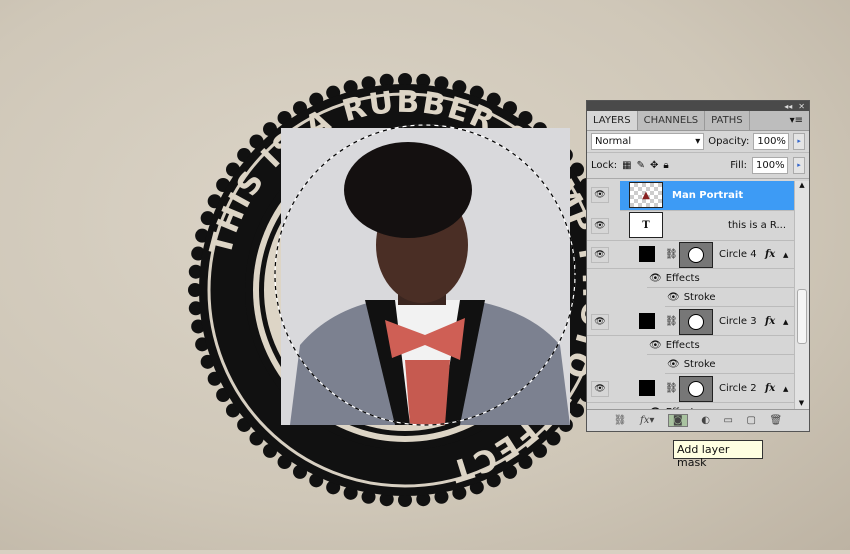  I want to click on layer-circle: ⛓ Circle 3 fx ▲, so click(690, 322).